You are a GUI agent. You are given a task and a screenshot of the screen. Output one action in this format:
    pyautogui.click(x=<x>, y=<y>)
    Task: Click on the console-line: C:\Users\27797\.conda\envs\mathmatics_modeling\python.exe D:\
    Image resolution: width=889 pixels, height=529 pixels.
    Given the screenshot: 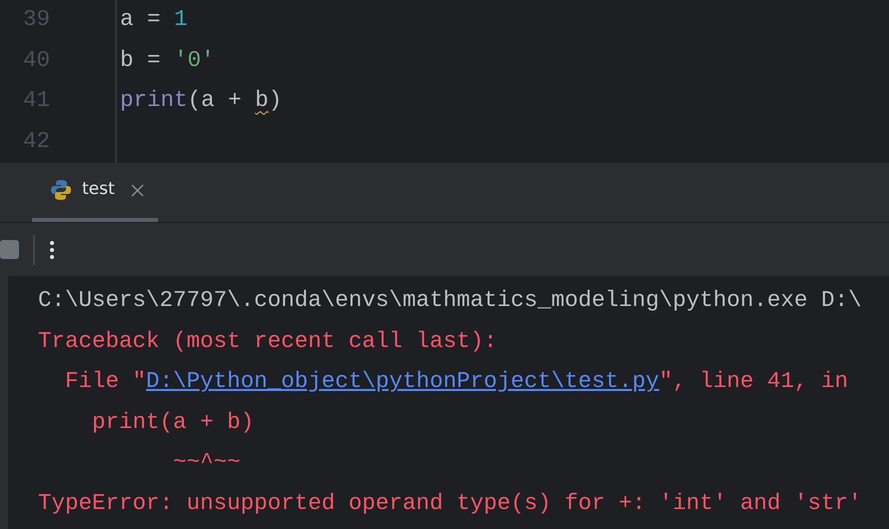 What is the action you would take?
    pyautogui.click(x=450, y=301)
    